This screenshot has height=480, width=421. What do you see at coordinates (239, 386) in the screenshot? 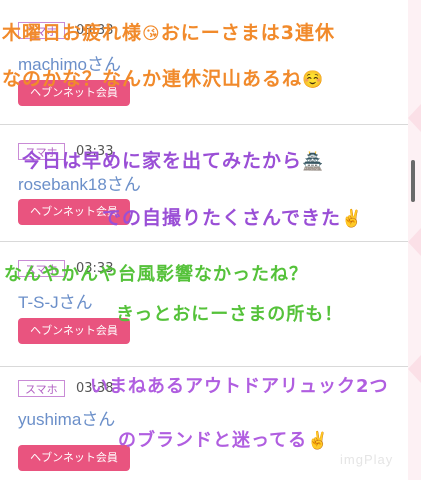
I see `overlay-caption-line: いまねあるアウトドアリュック2つ` at bounding box center [239, 386].